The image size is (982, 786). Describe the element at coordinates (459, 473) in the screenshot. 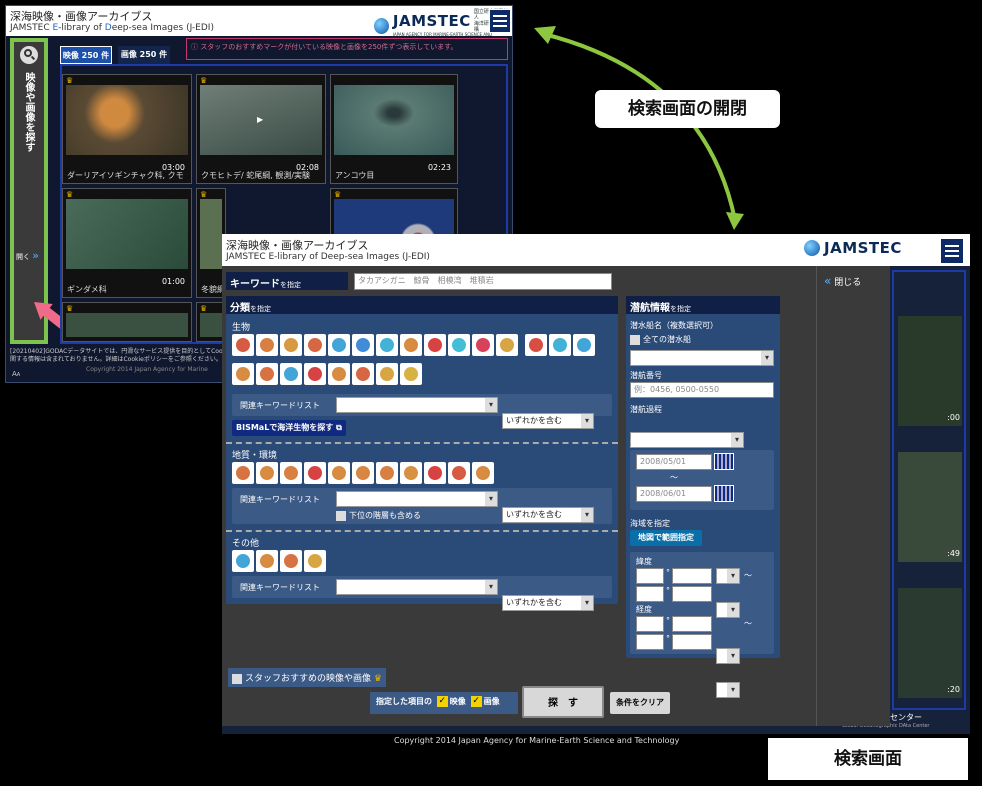

I see `seep-icon` at that location.